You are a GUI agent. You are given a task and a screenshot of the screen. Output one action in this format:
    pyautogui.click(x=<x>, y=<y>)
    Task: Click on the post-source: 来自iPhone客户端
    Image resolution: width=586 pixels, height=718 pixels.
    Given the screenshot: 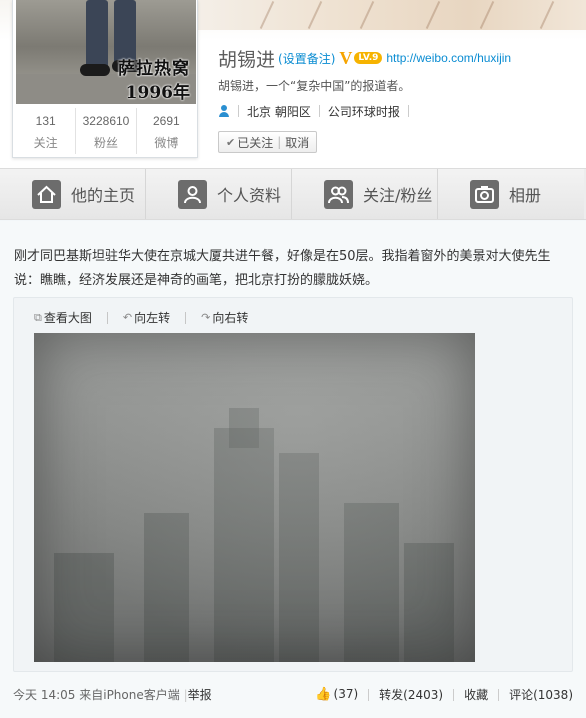 What is the action you would take?
    pyautogui.click(x=129, y=695)
    